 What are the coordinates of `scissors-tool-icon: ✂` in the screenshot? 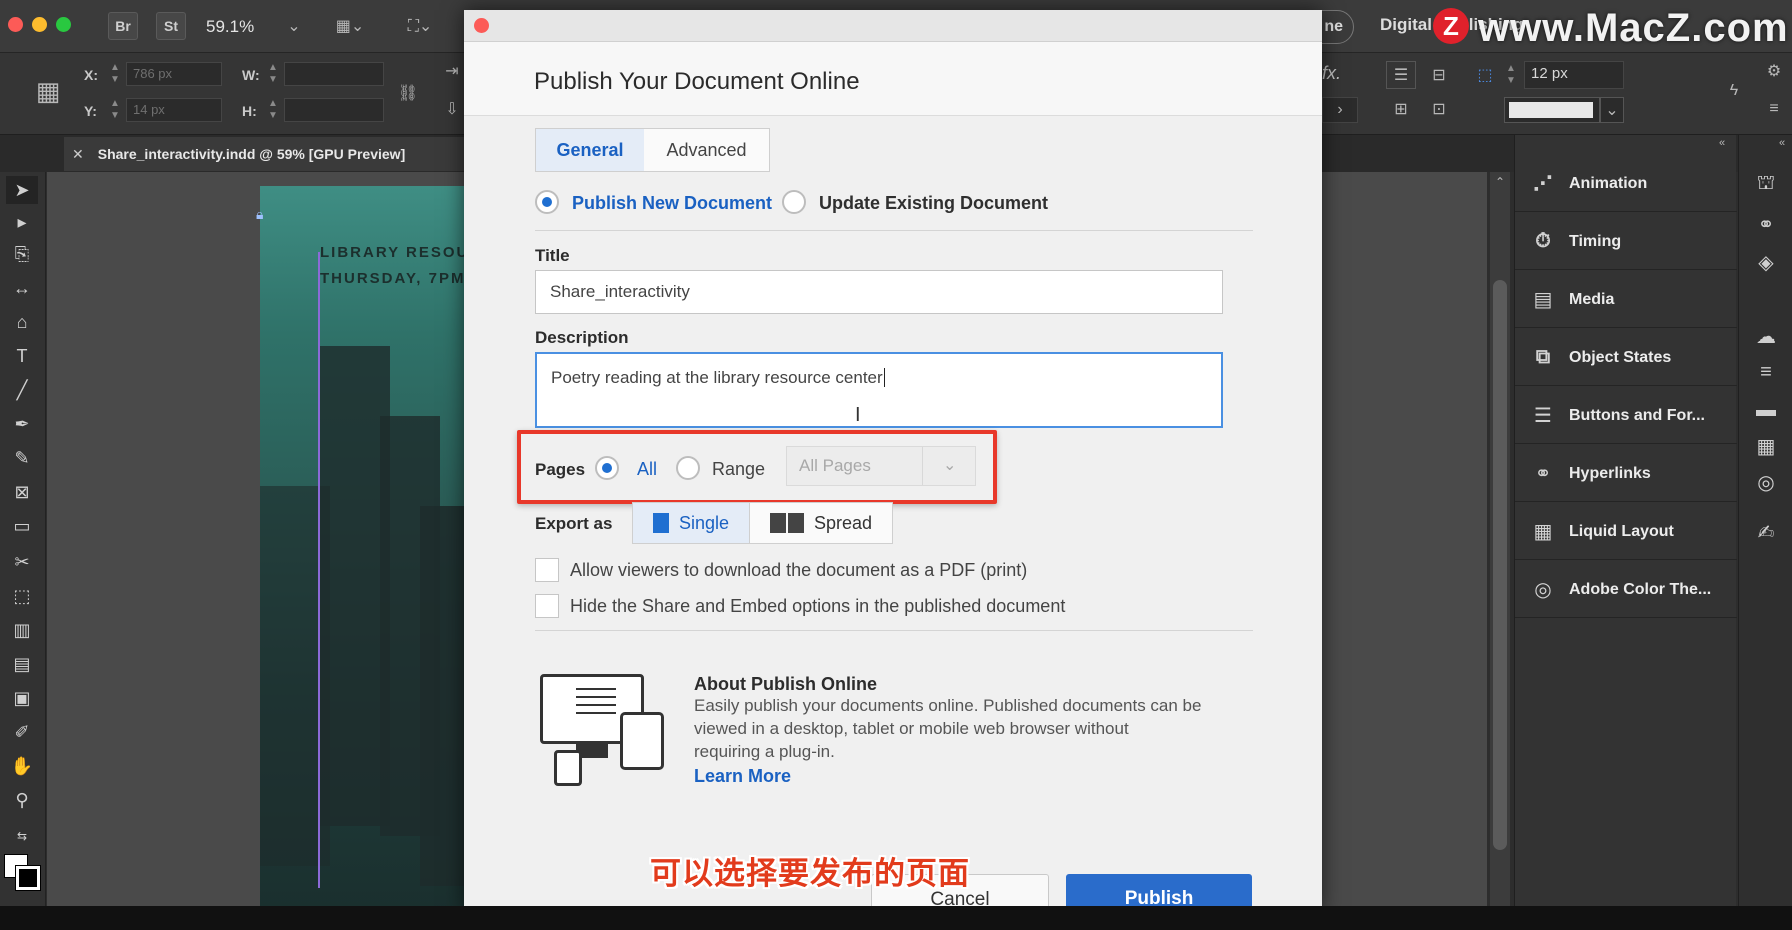 It's located at (22, 562).